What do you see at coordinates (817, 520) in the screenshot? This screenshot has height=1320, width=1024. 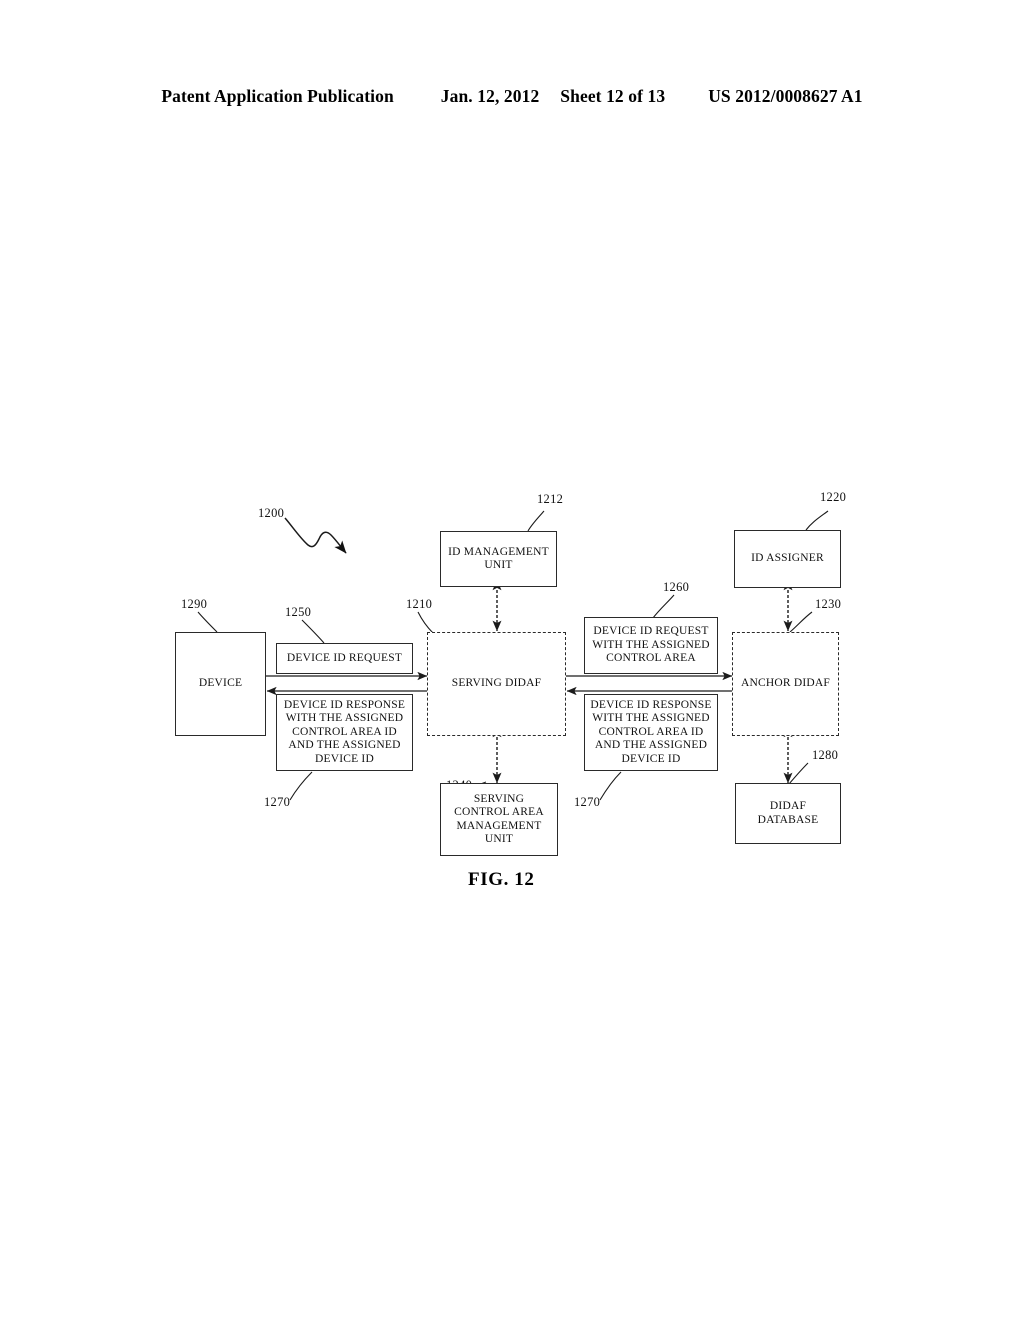 I see `ref-1220-leader` at bounding box center [817, 520].